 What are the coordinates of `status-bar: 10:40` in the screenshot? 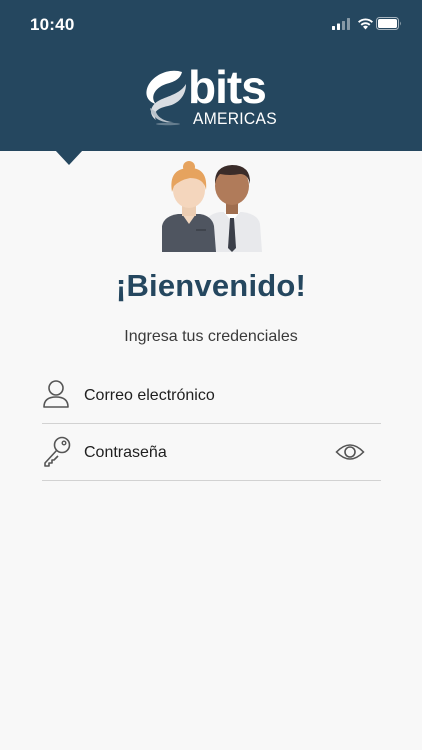 It's located at (211, 25).